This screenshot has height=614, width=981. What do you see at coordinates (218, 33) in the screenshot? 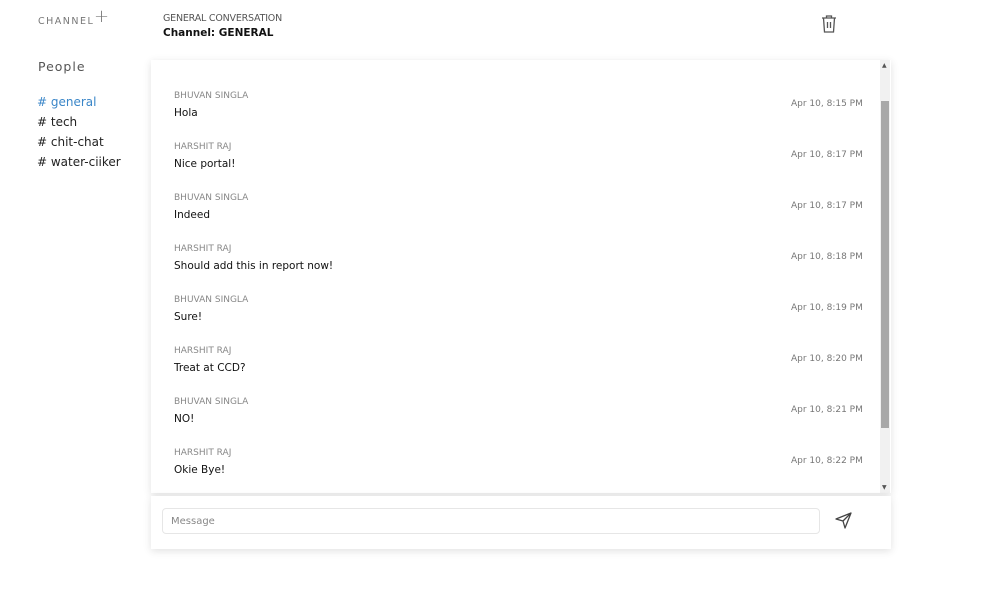
I see `channel-title: Channel: GENERAL` at bounding box center [218, 33].